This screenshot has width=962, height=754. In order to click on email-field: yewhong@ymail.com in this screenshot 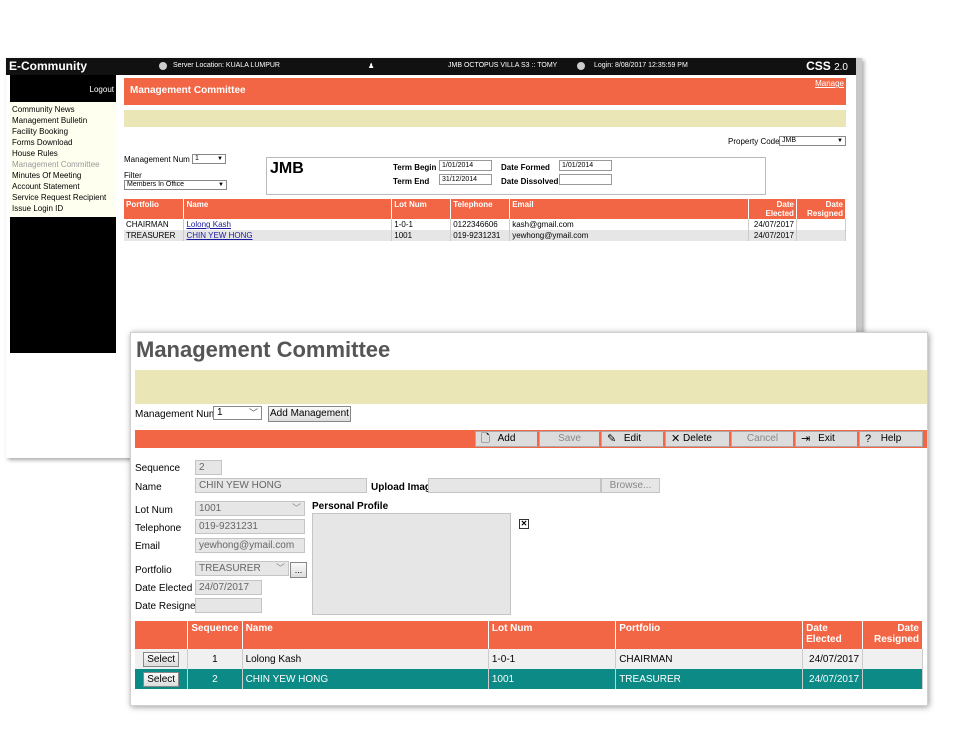, I will do `click(250, 545)`.